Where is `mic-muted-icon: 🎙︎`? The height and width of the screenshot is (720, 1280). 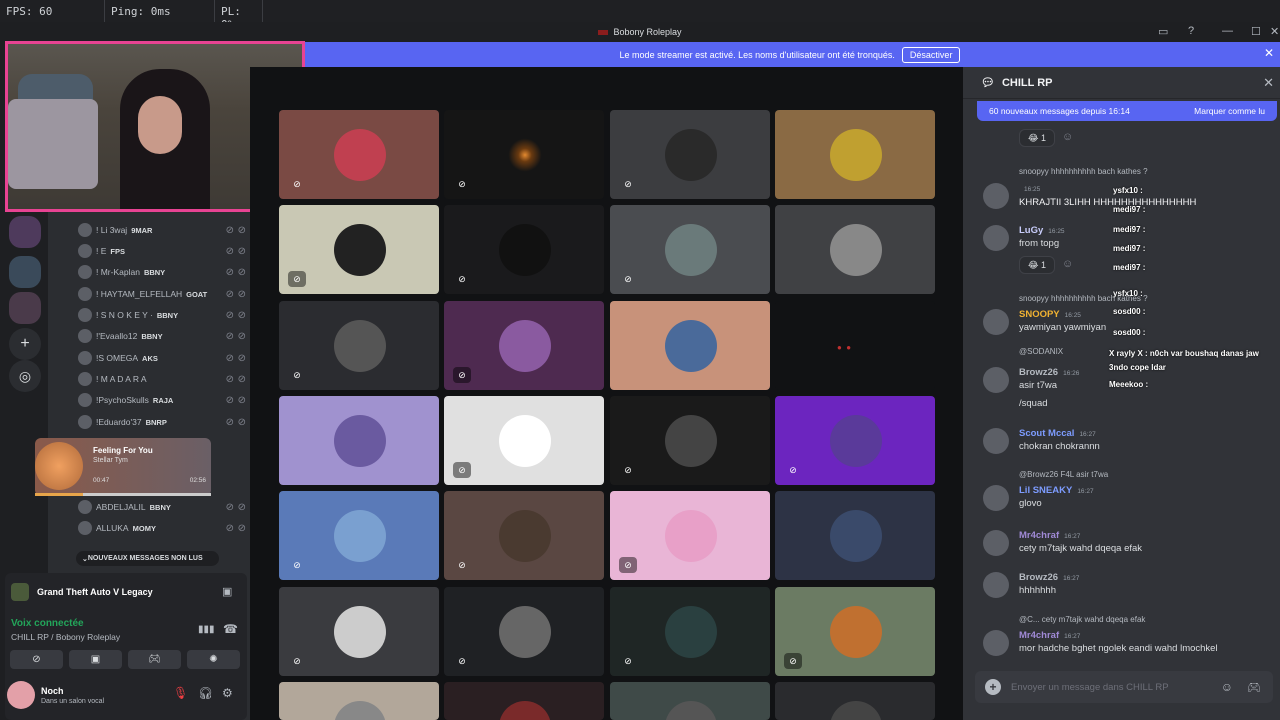 mic-muted-icon: 🎙︎ is located at coordinates (180, 693).